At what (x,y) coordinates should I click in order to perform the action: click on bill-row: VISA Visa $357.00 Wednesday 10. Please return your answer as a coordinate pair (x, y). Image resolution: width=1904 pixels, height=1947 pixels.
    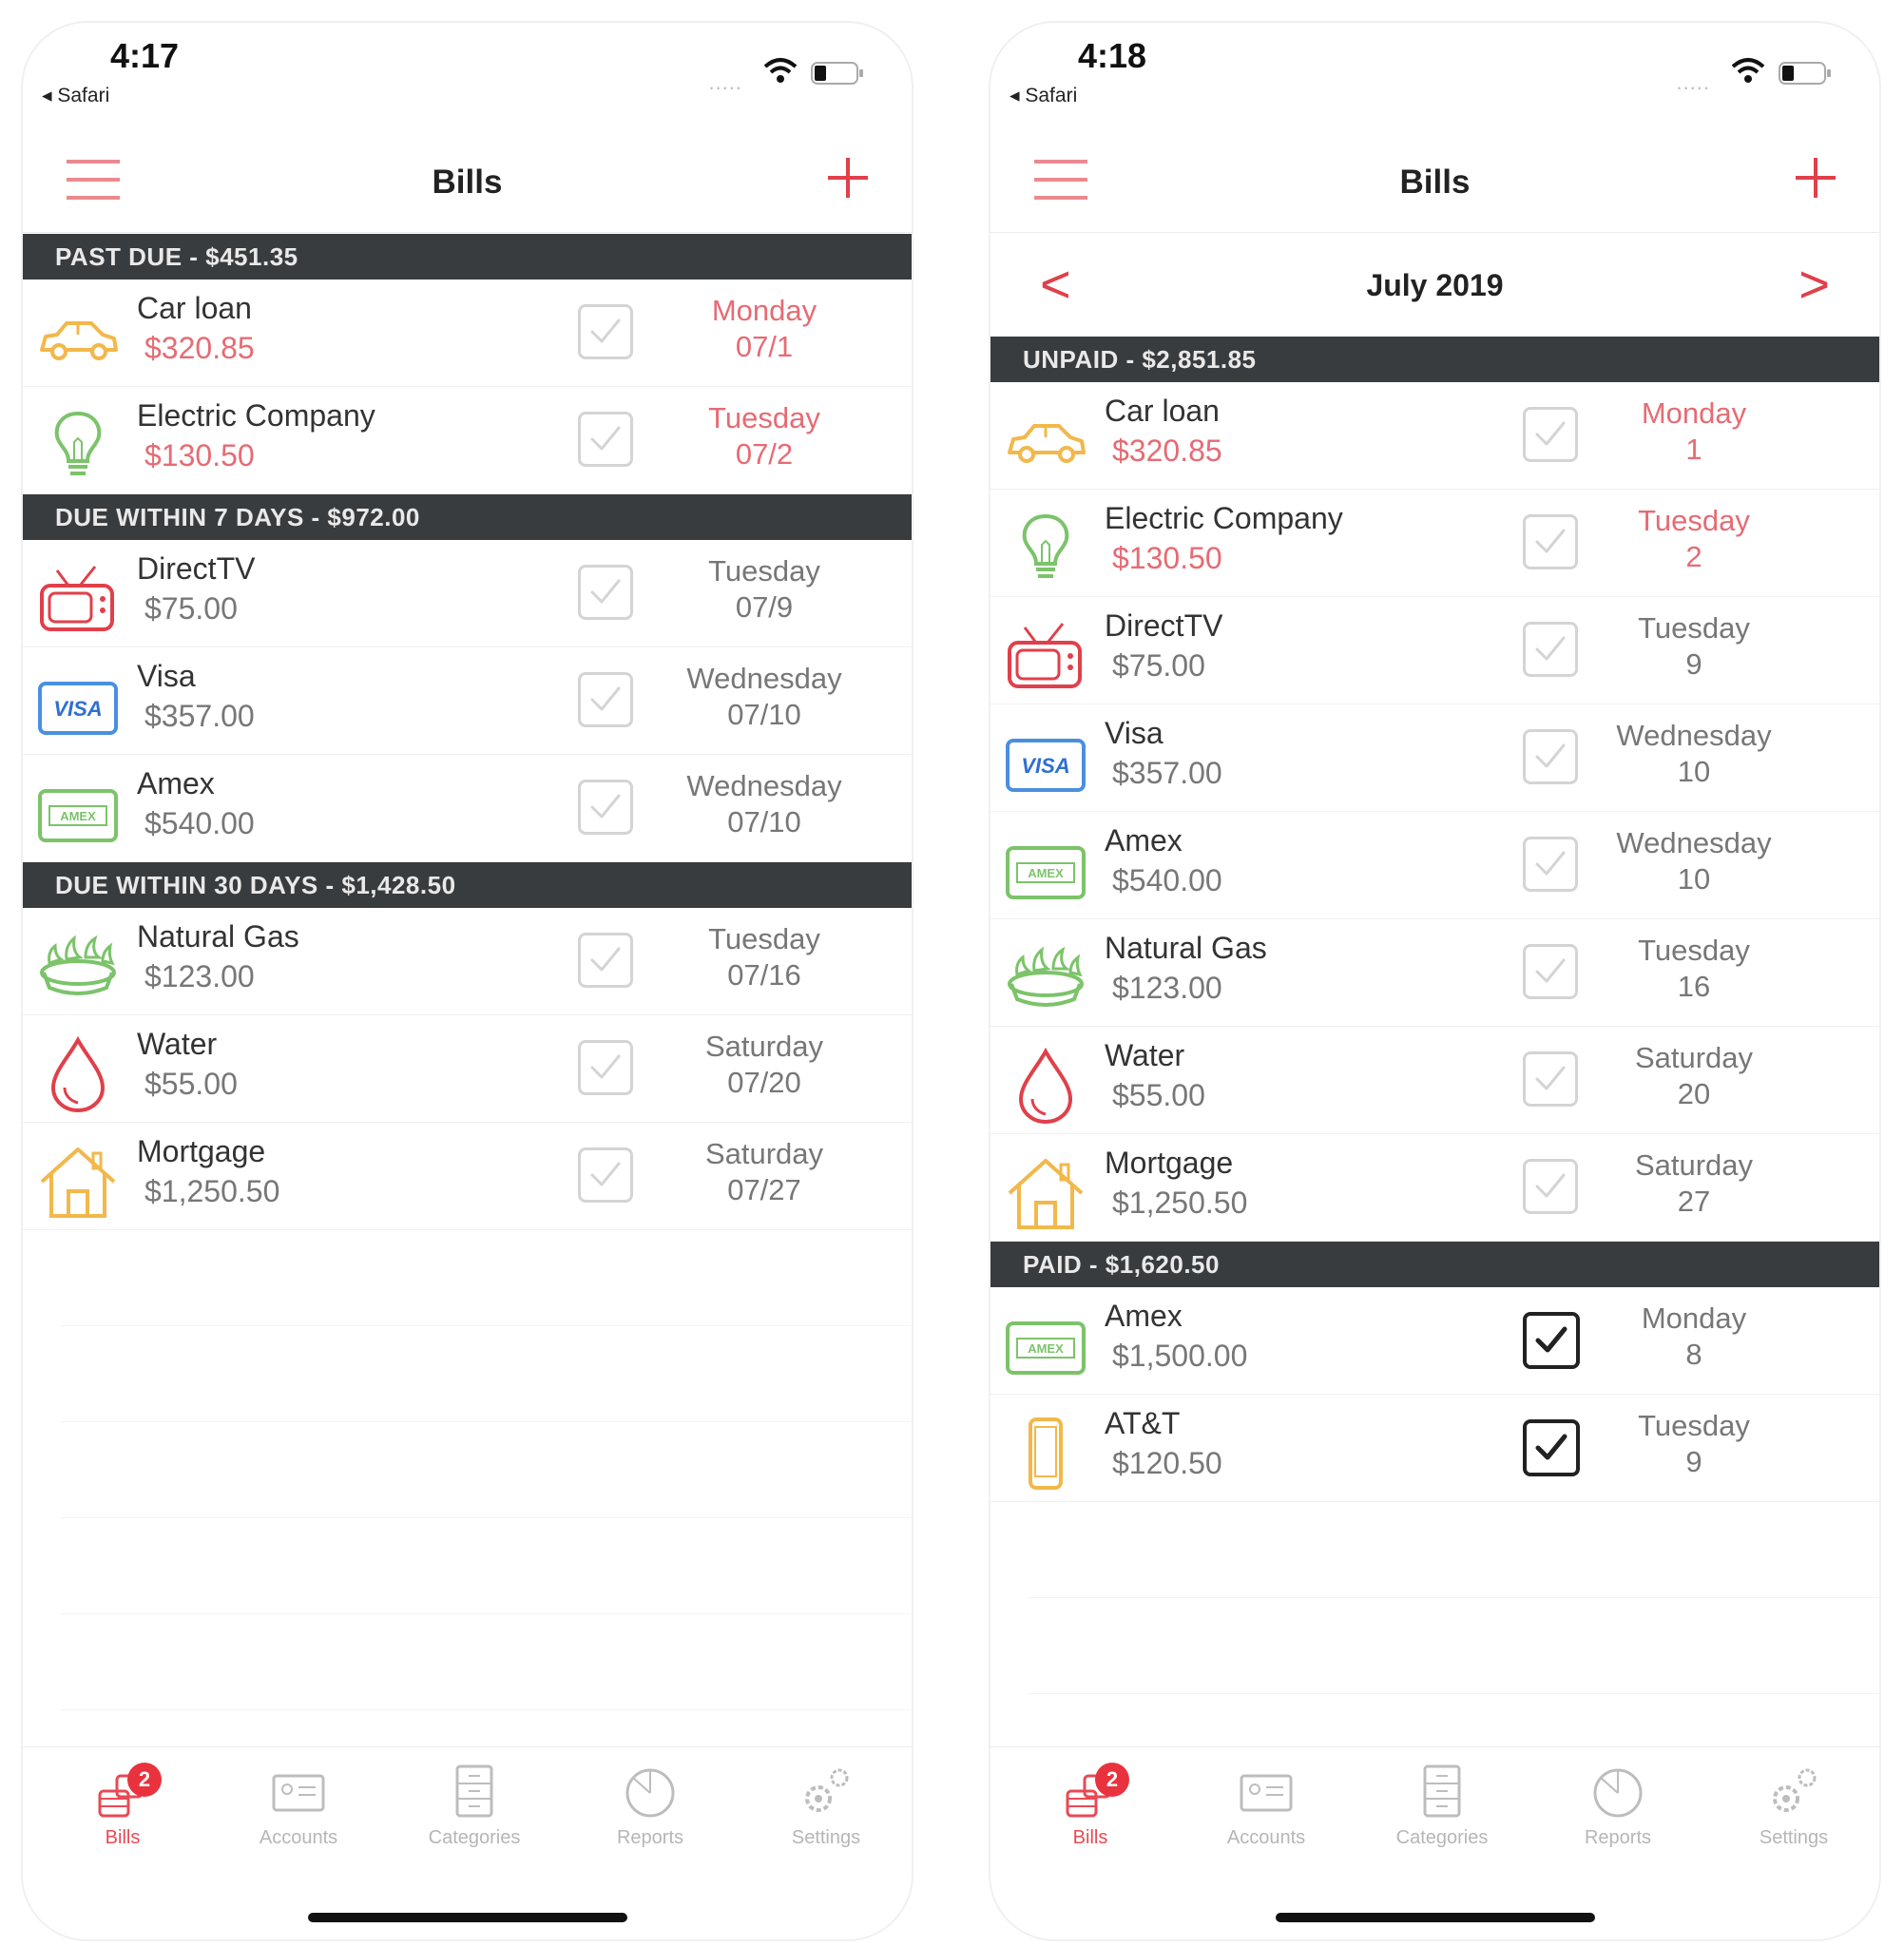
    Looking at the image, I should click on (1435, 758).